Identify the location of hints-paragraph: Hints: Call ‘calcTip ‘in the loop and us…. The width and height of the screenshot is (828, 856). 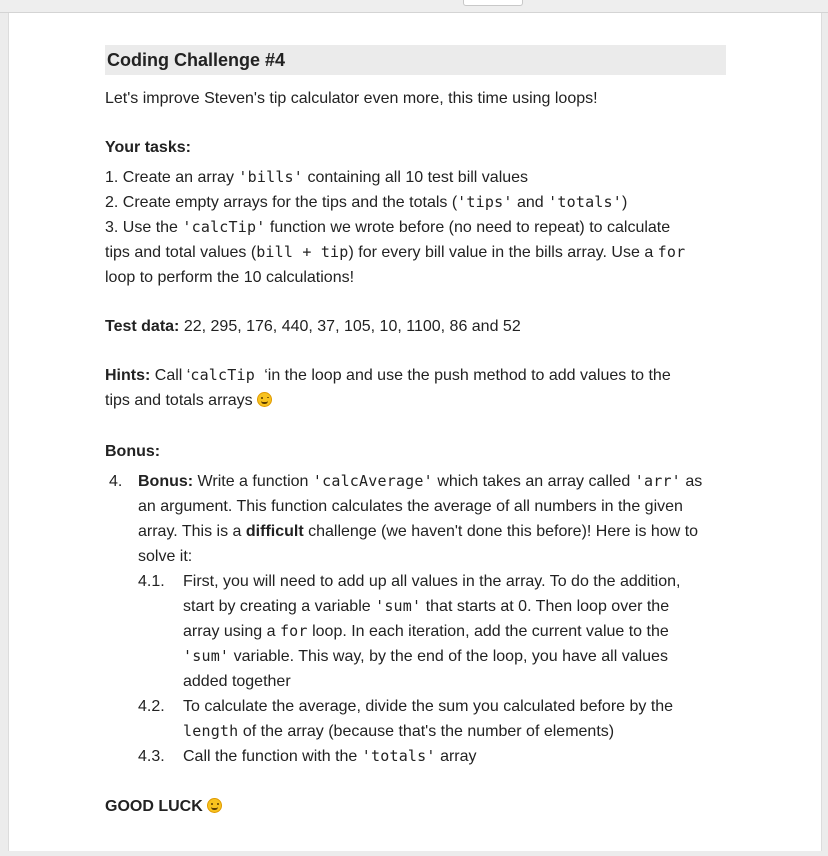
(415, 388).